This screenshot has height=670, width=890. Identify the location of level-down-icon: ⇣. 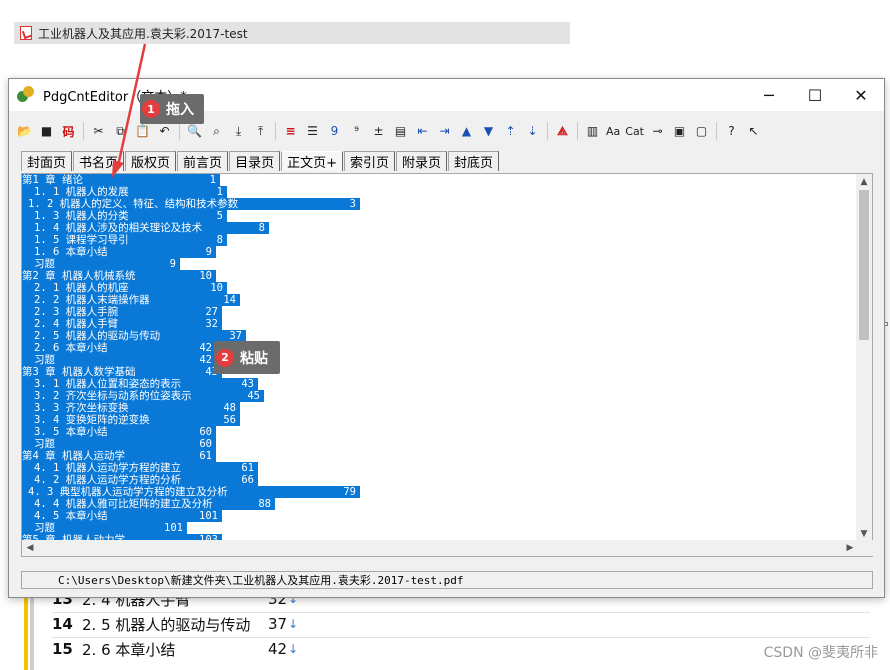
(532, 131).